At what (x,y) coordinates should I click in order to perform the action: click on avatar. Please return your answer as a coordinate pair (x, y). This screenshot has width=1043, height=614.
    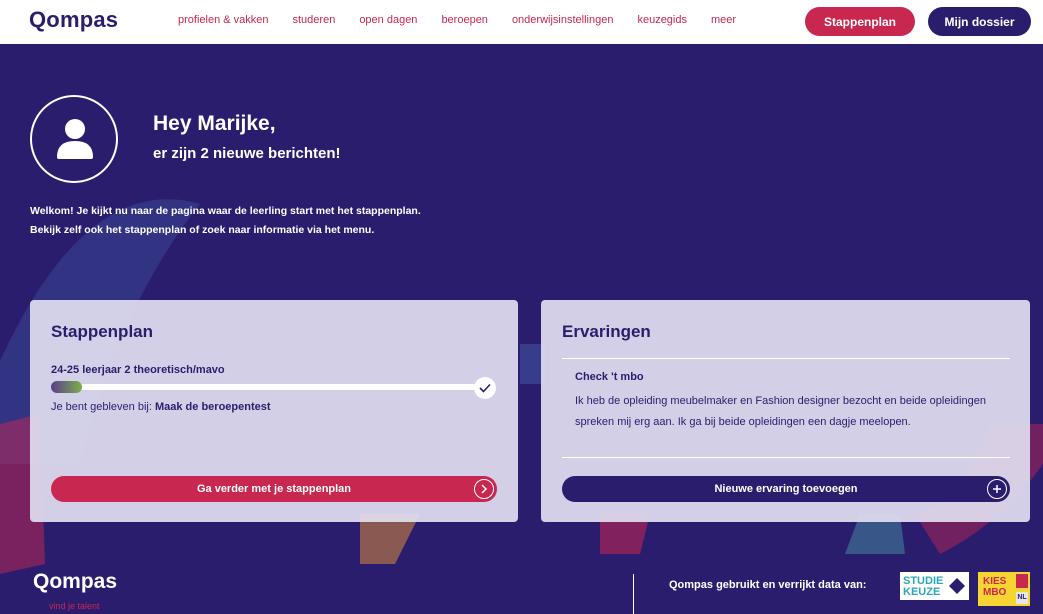
    Looking at the image, I should click on (74, 139).